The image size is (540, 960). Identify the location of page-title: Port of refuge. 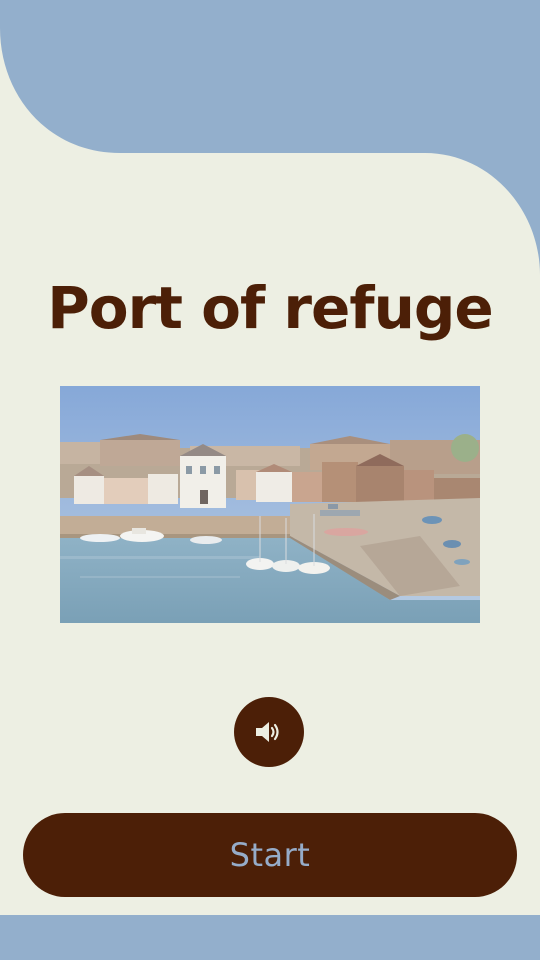
(270, 308).